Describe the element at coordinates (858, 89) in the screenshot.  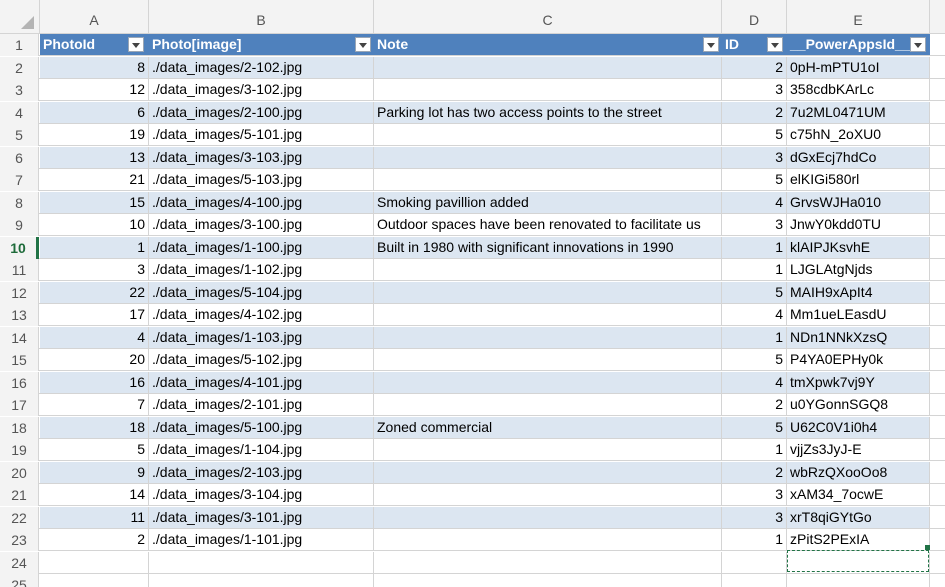
I see `table-cell: 358cdbKArLc` at that location.